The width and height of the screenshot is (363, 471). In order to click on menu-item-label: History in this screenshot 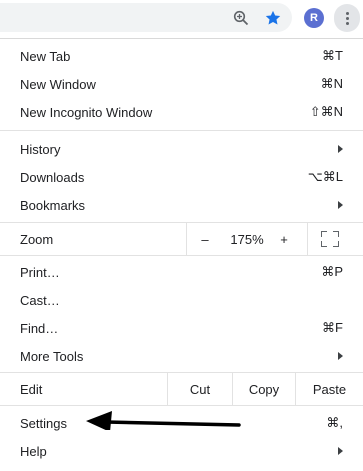, I will do `click(40, 149)`.